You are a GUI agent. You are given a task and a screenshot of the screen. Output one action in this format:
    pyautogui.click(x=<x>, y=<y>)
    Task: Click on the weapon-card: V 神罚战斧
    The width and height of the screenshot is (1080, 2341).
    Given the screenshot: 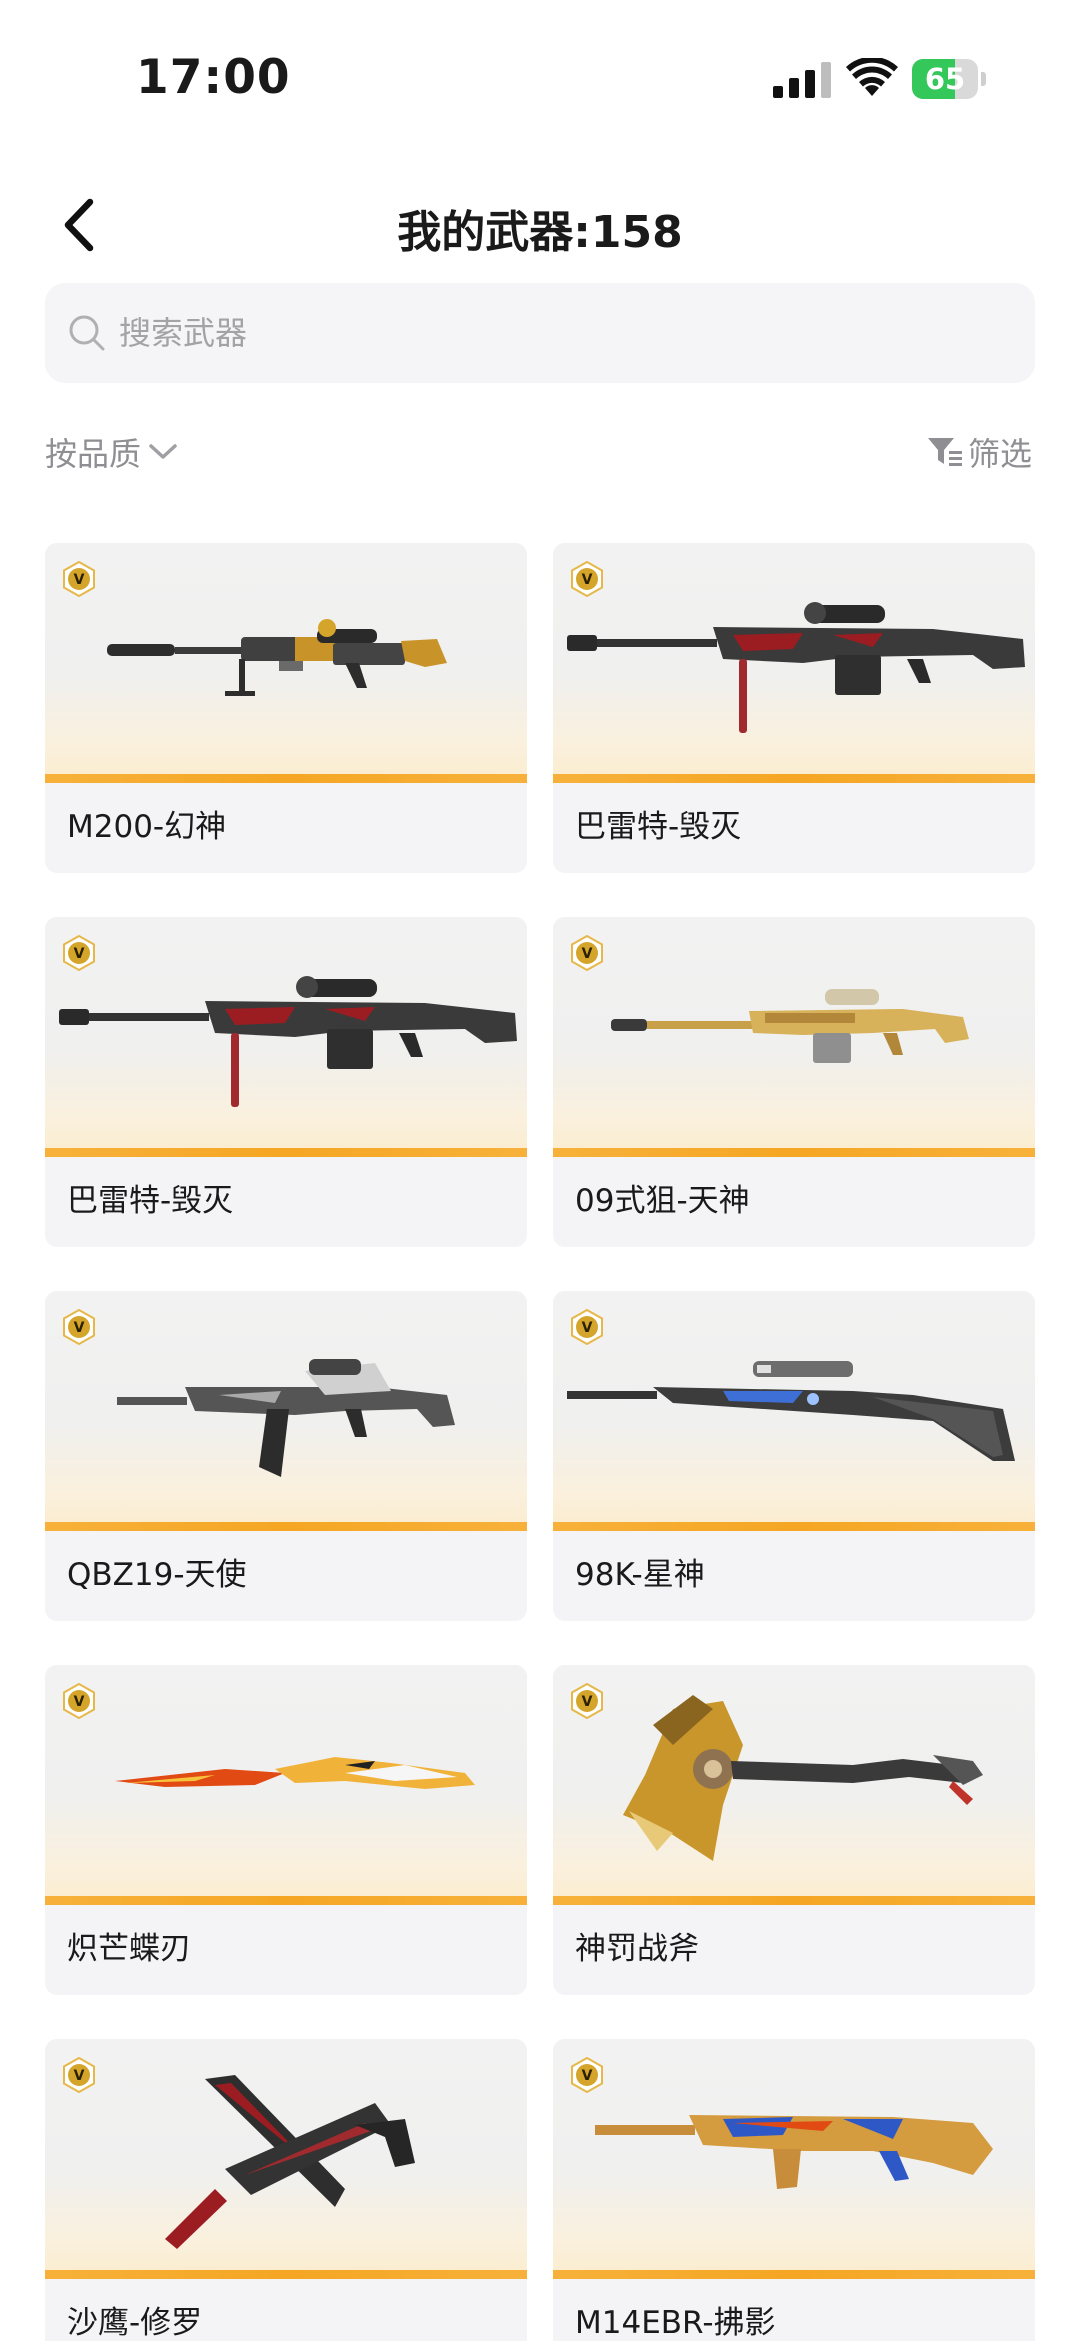 What is the action you would take?
    pyautogui.click(x=794, y=1830)
    